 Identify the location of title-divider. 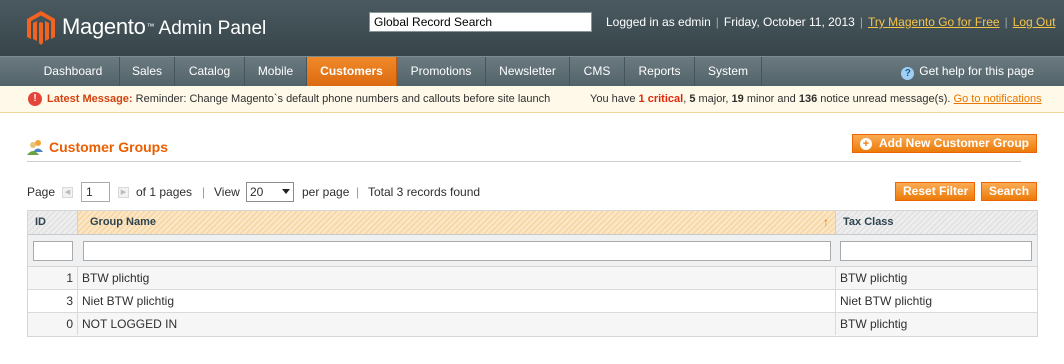
(524, 161).